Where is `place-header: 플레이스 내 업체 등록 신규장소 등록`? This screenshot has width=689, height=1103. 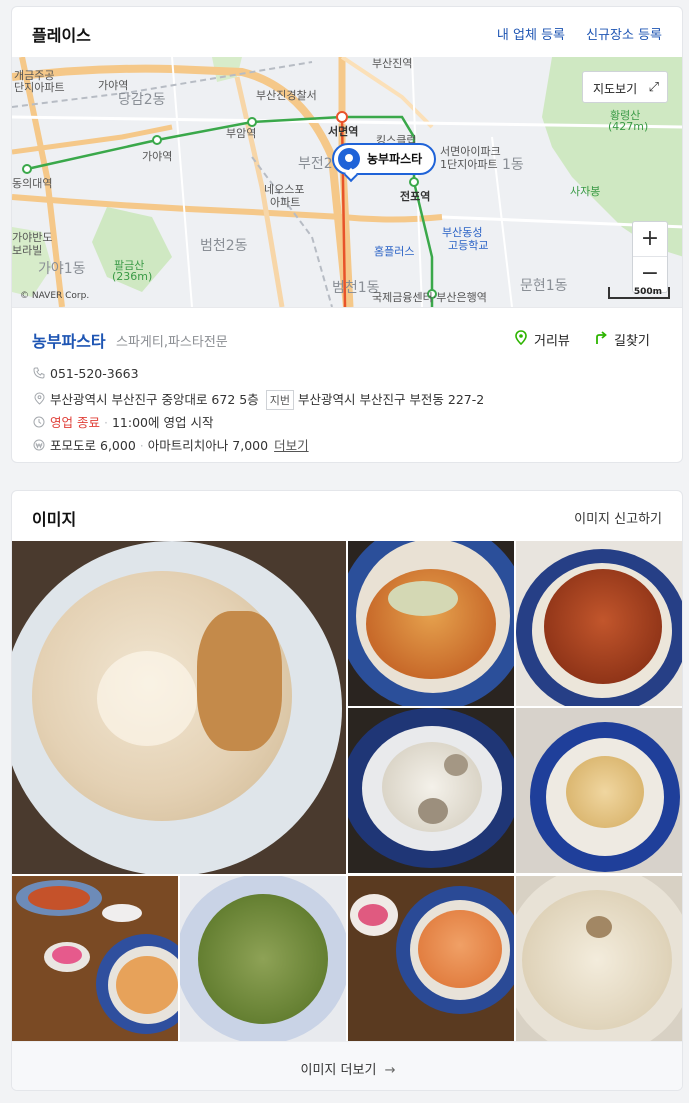 place-header: 플레이스 내 업체 등록 신규장소 등록 is located at coordinates (347, 32).